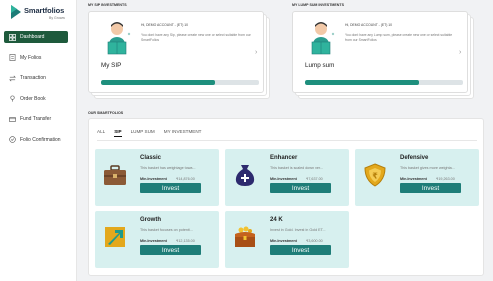 This screenshot has height=281, width=493. I want to click on confirmation-icon, so click(12, 139).